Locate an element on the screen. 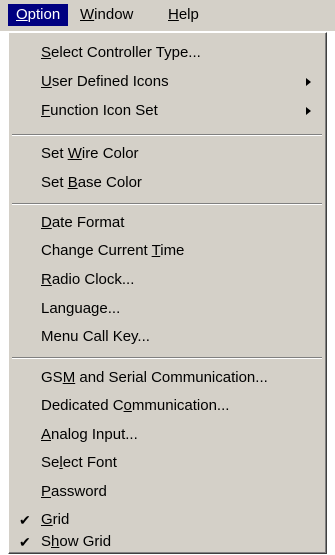  menu-bar: Option Window Help is located at coordinates (167, 16).